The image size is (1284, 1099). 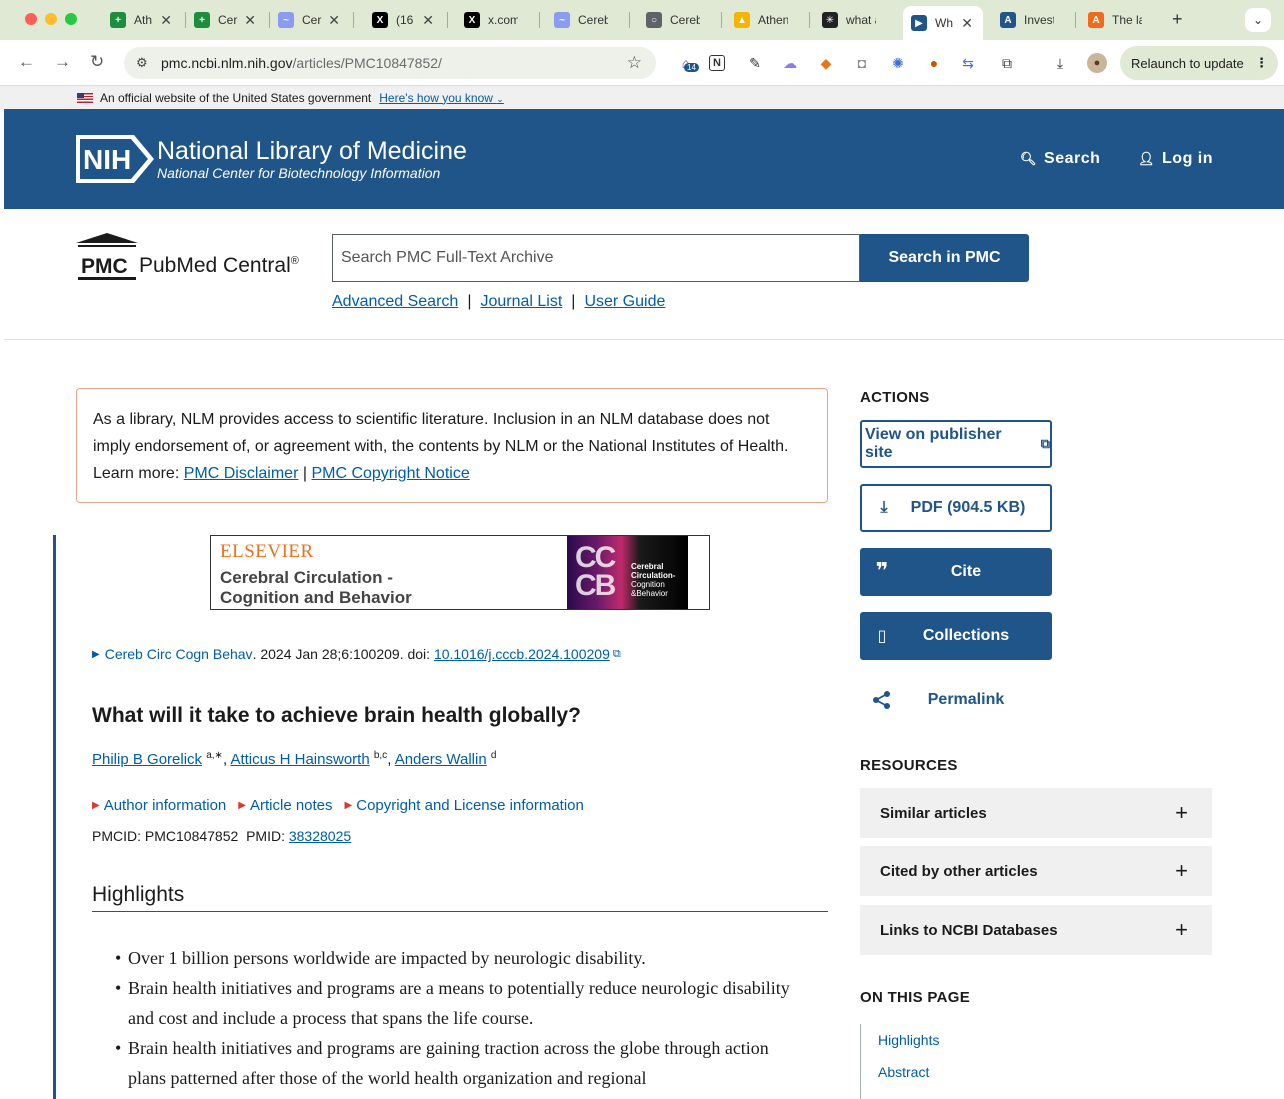 What do you see at coordinates (51, 19) in the screenshot?
I see `minimize-window-button` at bounding box center [51, 19].